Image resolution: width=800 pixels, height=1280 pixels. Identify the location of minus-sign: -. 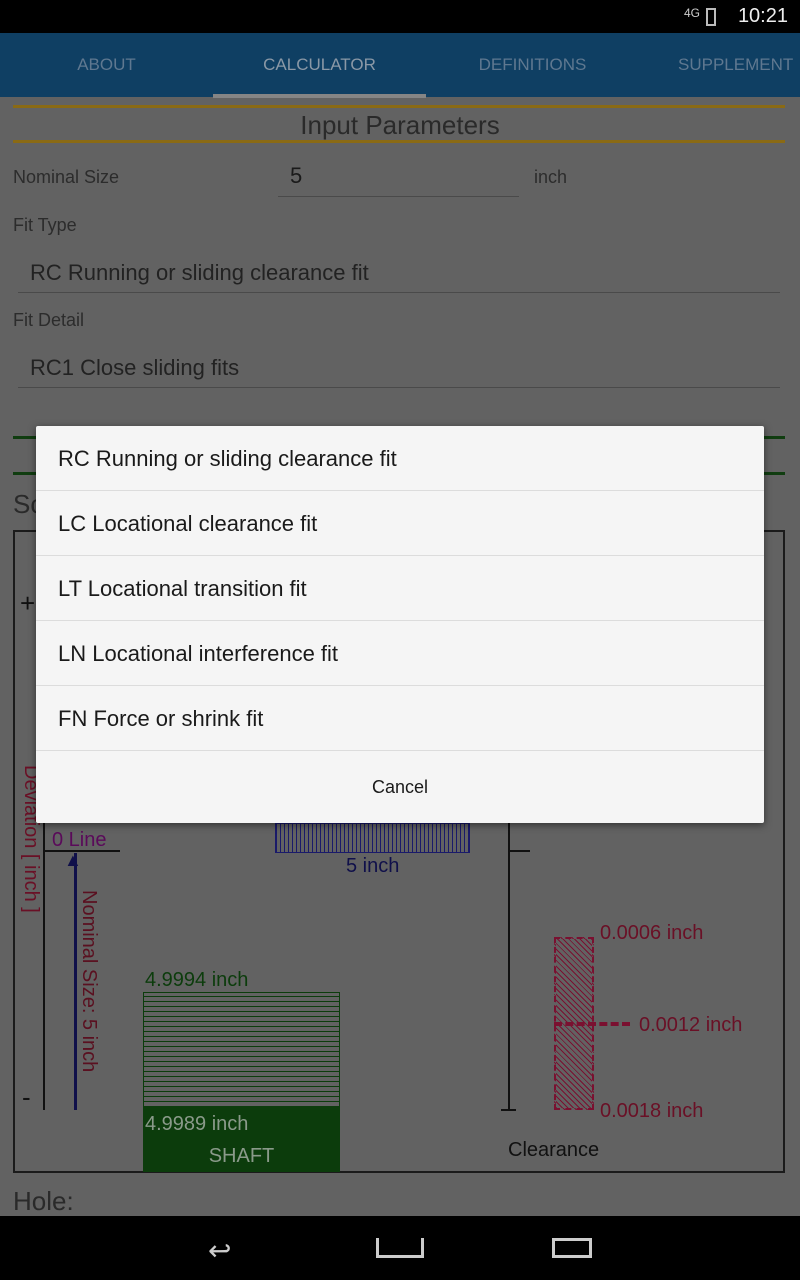
(26, 1097).